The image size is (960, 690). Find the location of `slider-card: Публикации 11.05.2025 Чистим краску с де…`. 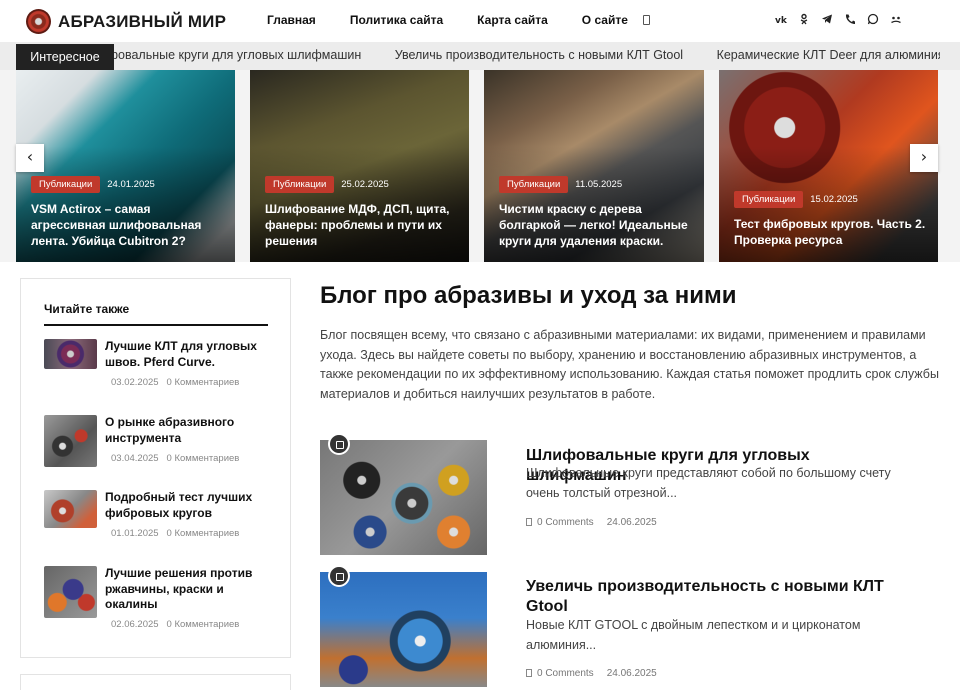

slider-card: Публикации 11.05.2025 Чистим краску с де… is located at coordinates (594, 166).